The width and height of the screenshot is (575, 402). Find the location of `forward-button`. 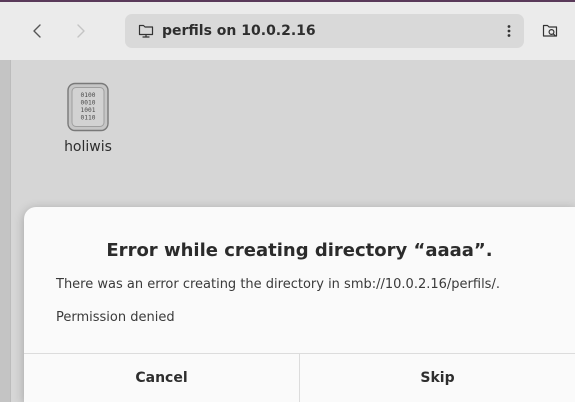

forward-button is located at coordinates (81, 31).